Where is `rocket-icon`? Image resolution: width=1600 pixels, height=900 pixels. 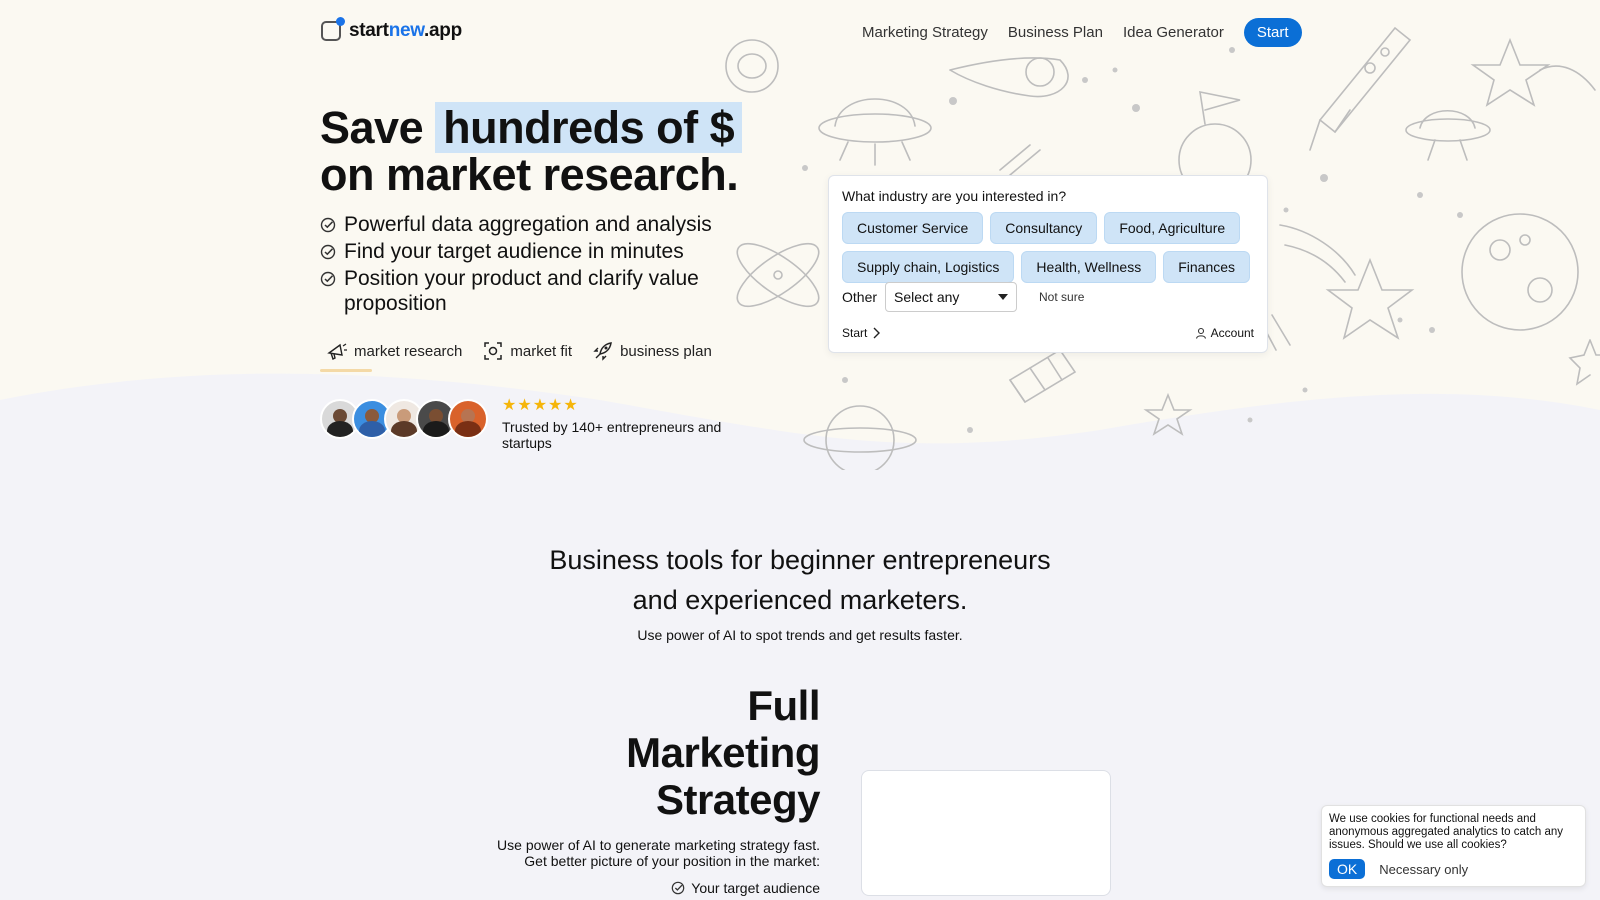
rocket-icon is located at coordinates (602, 351).